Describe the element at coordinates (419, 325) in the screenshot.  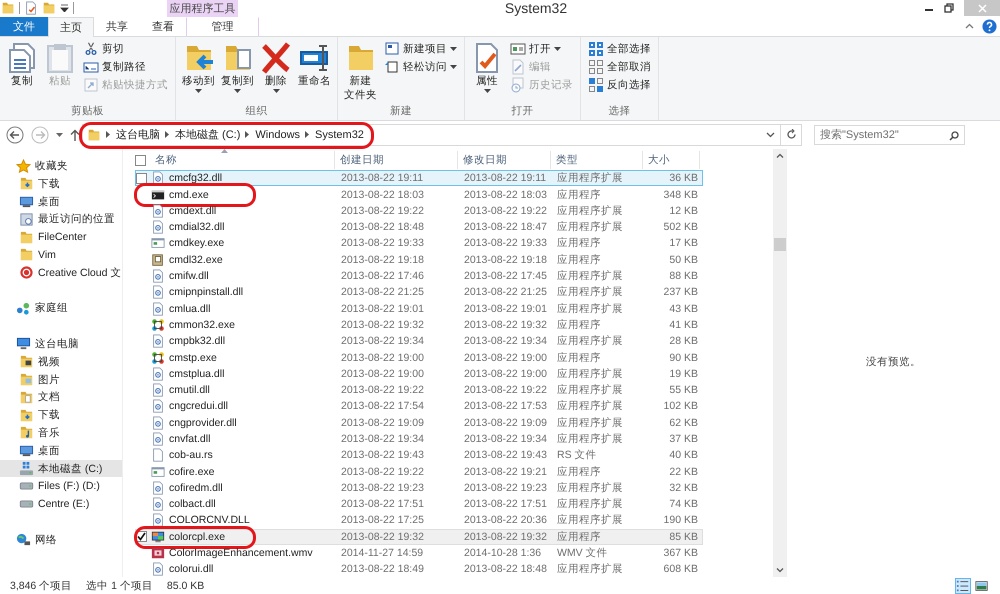
I see `file-row: cmmon32.exe 2013-08-22 19:32 2013-08-22 19:32 应用程序 41 KB` at that location.